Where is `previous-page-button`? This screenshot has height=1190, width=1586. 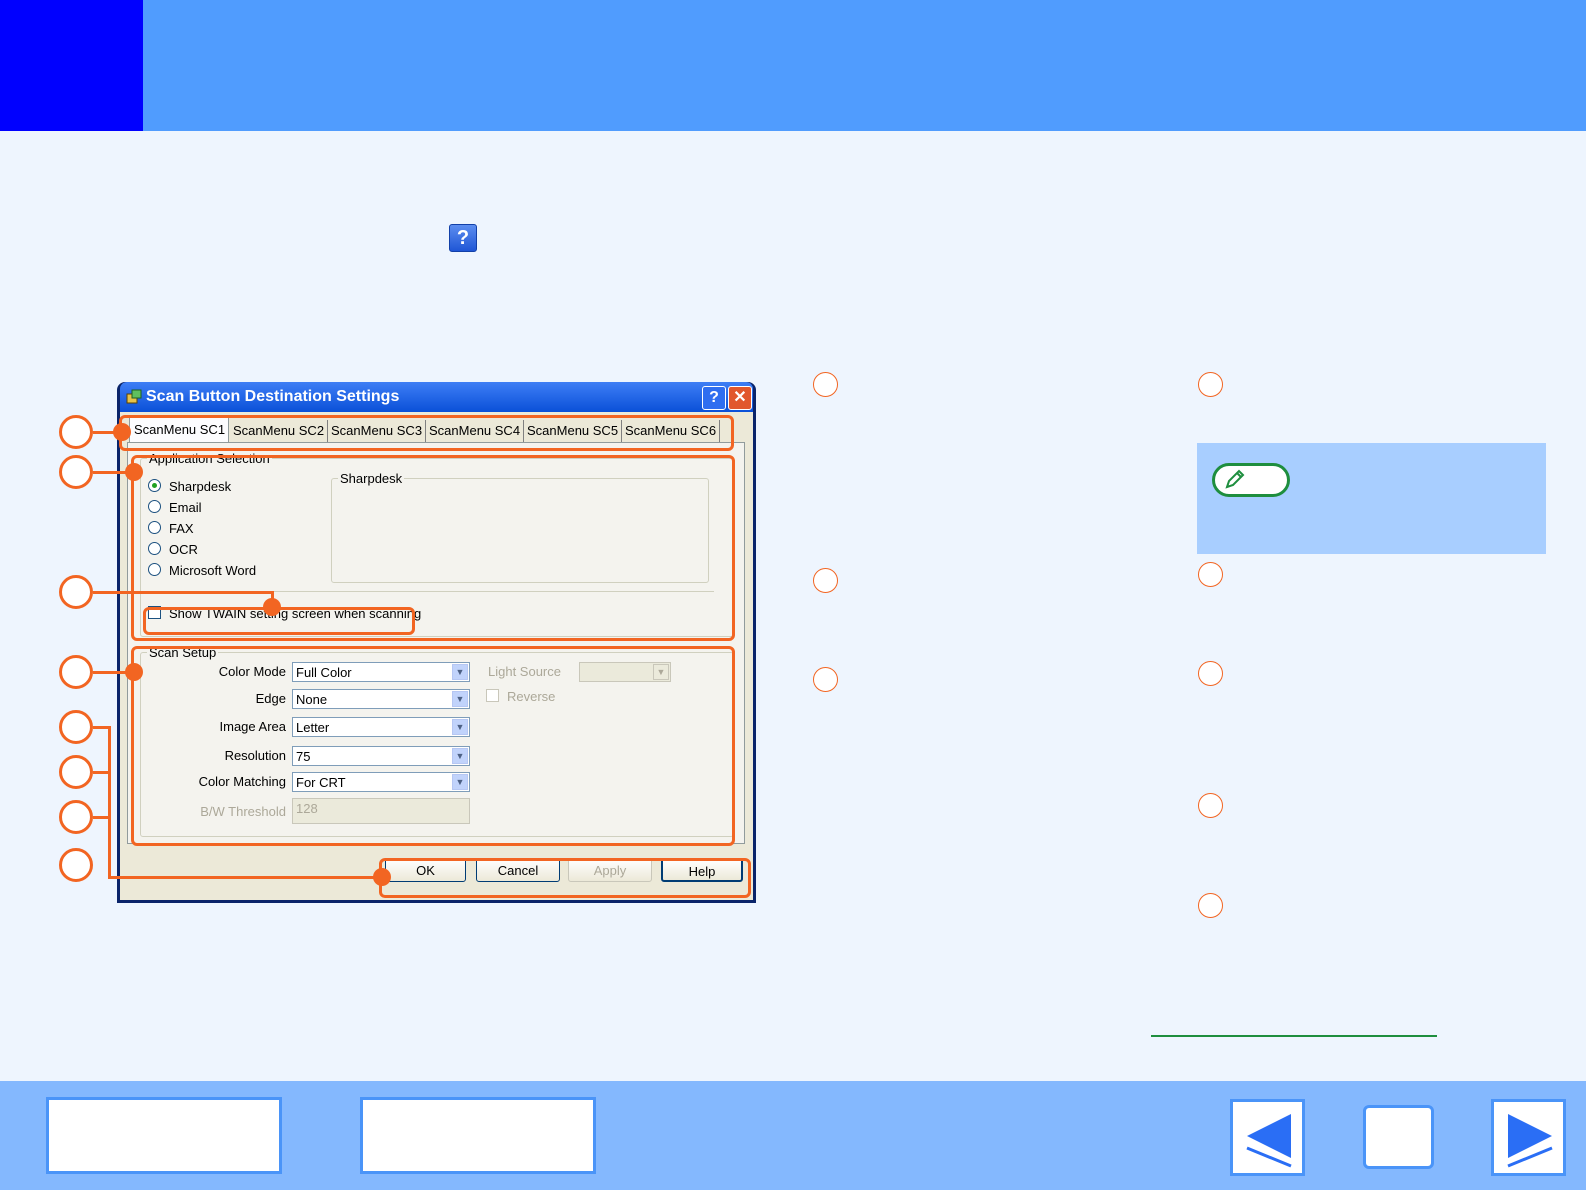
previous-page-button is located at coordinates (1267, 1137).